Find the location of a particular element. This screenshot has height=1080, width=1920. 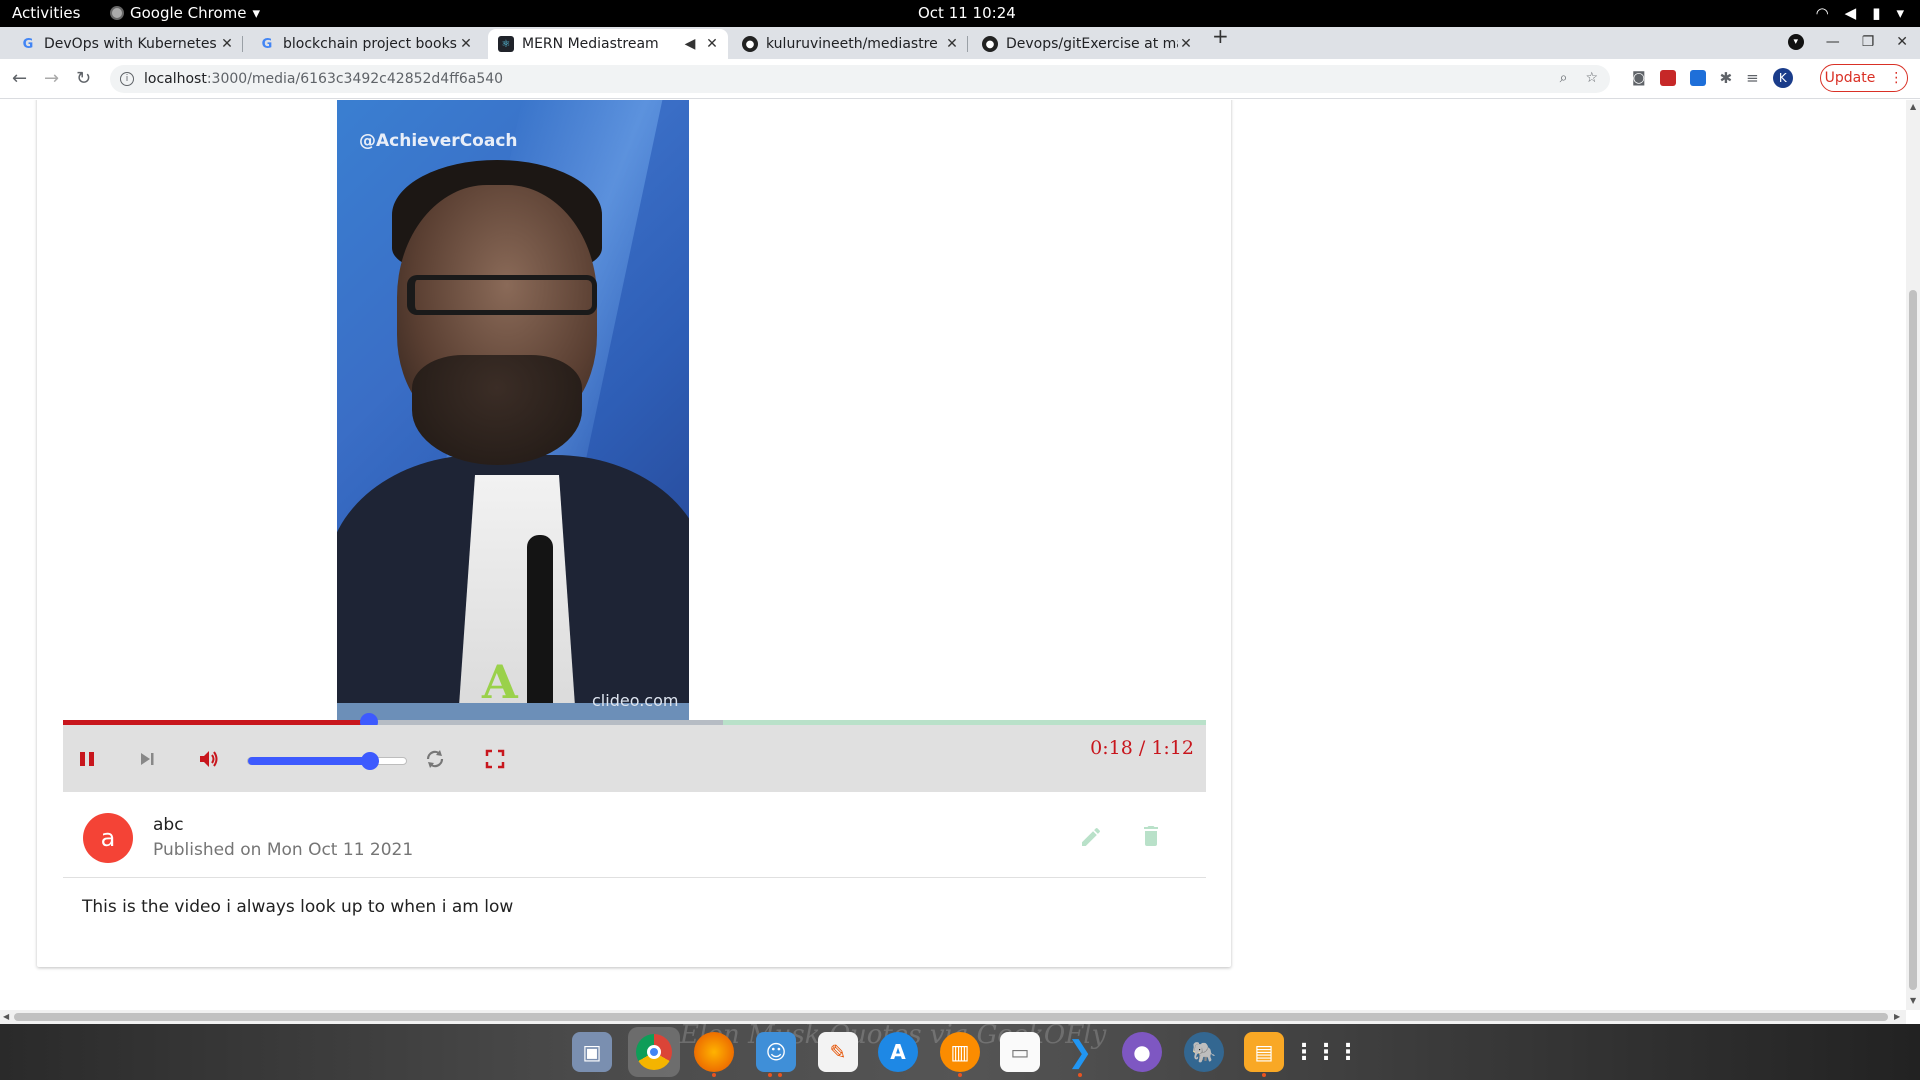

camera-icon: ◙ is located at coordinates (1639, 78).